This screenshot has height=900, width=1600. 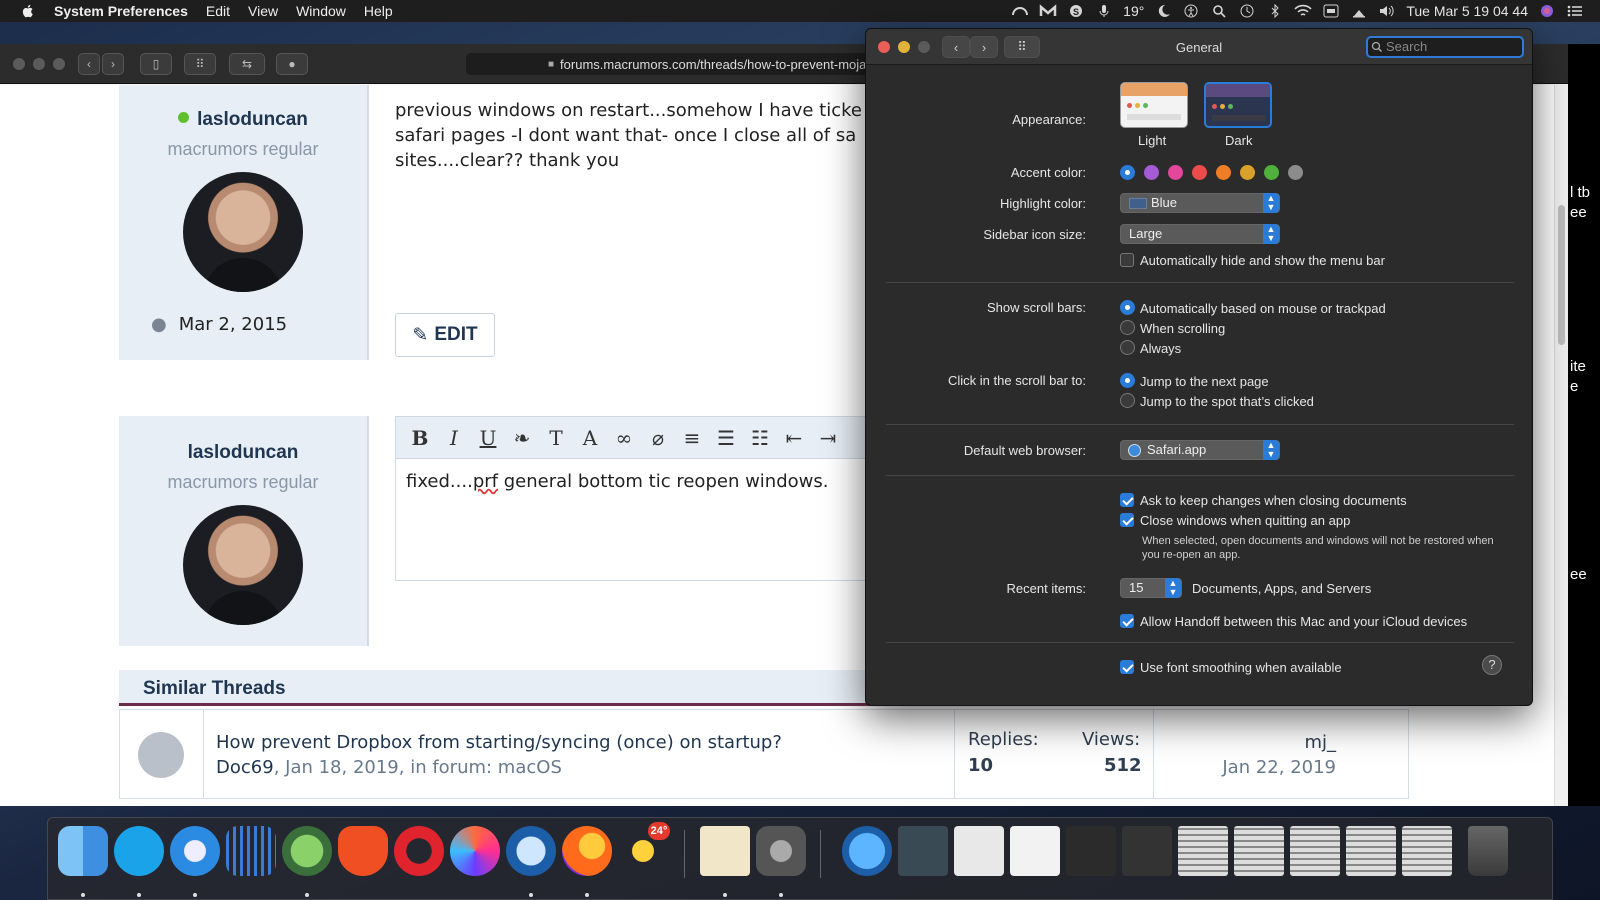 I want to click on swirl-app-icon, so click(x=475, y=851).